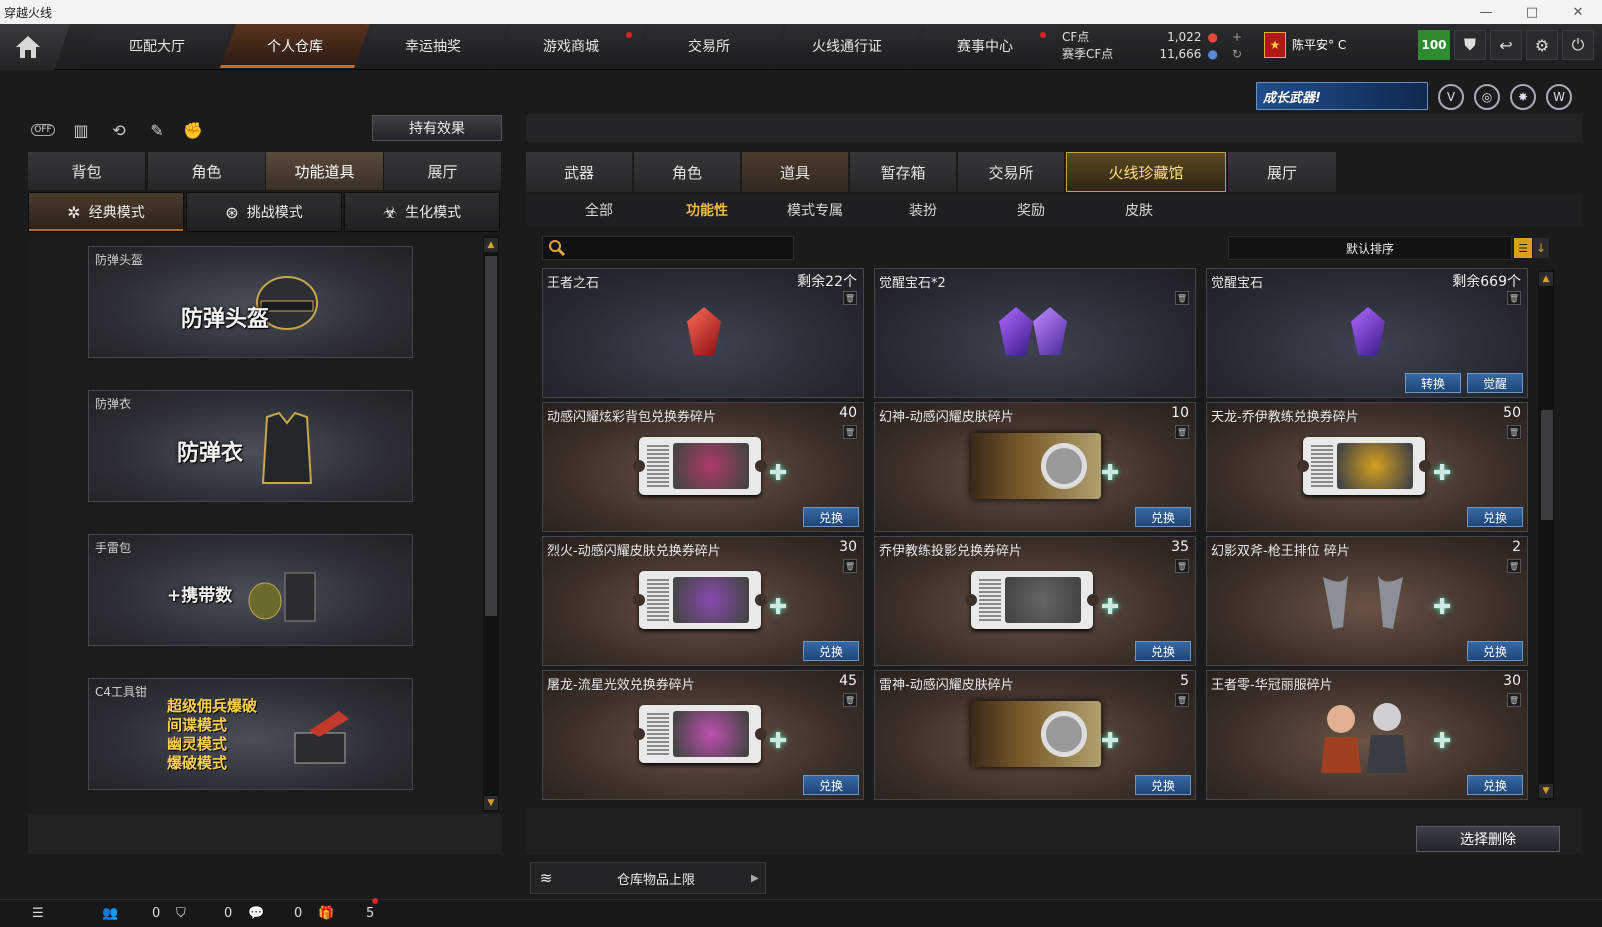 The height and width of the screenshot is (927, 1602). I want to click on shield-small-icon: ⛉, so click(181, 913).